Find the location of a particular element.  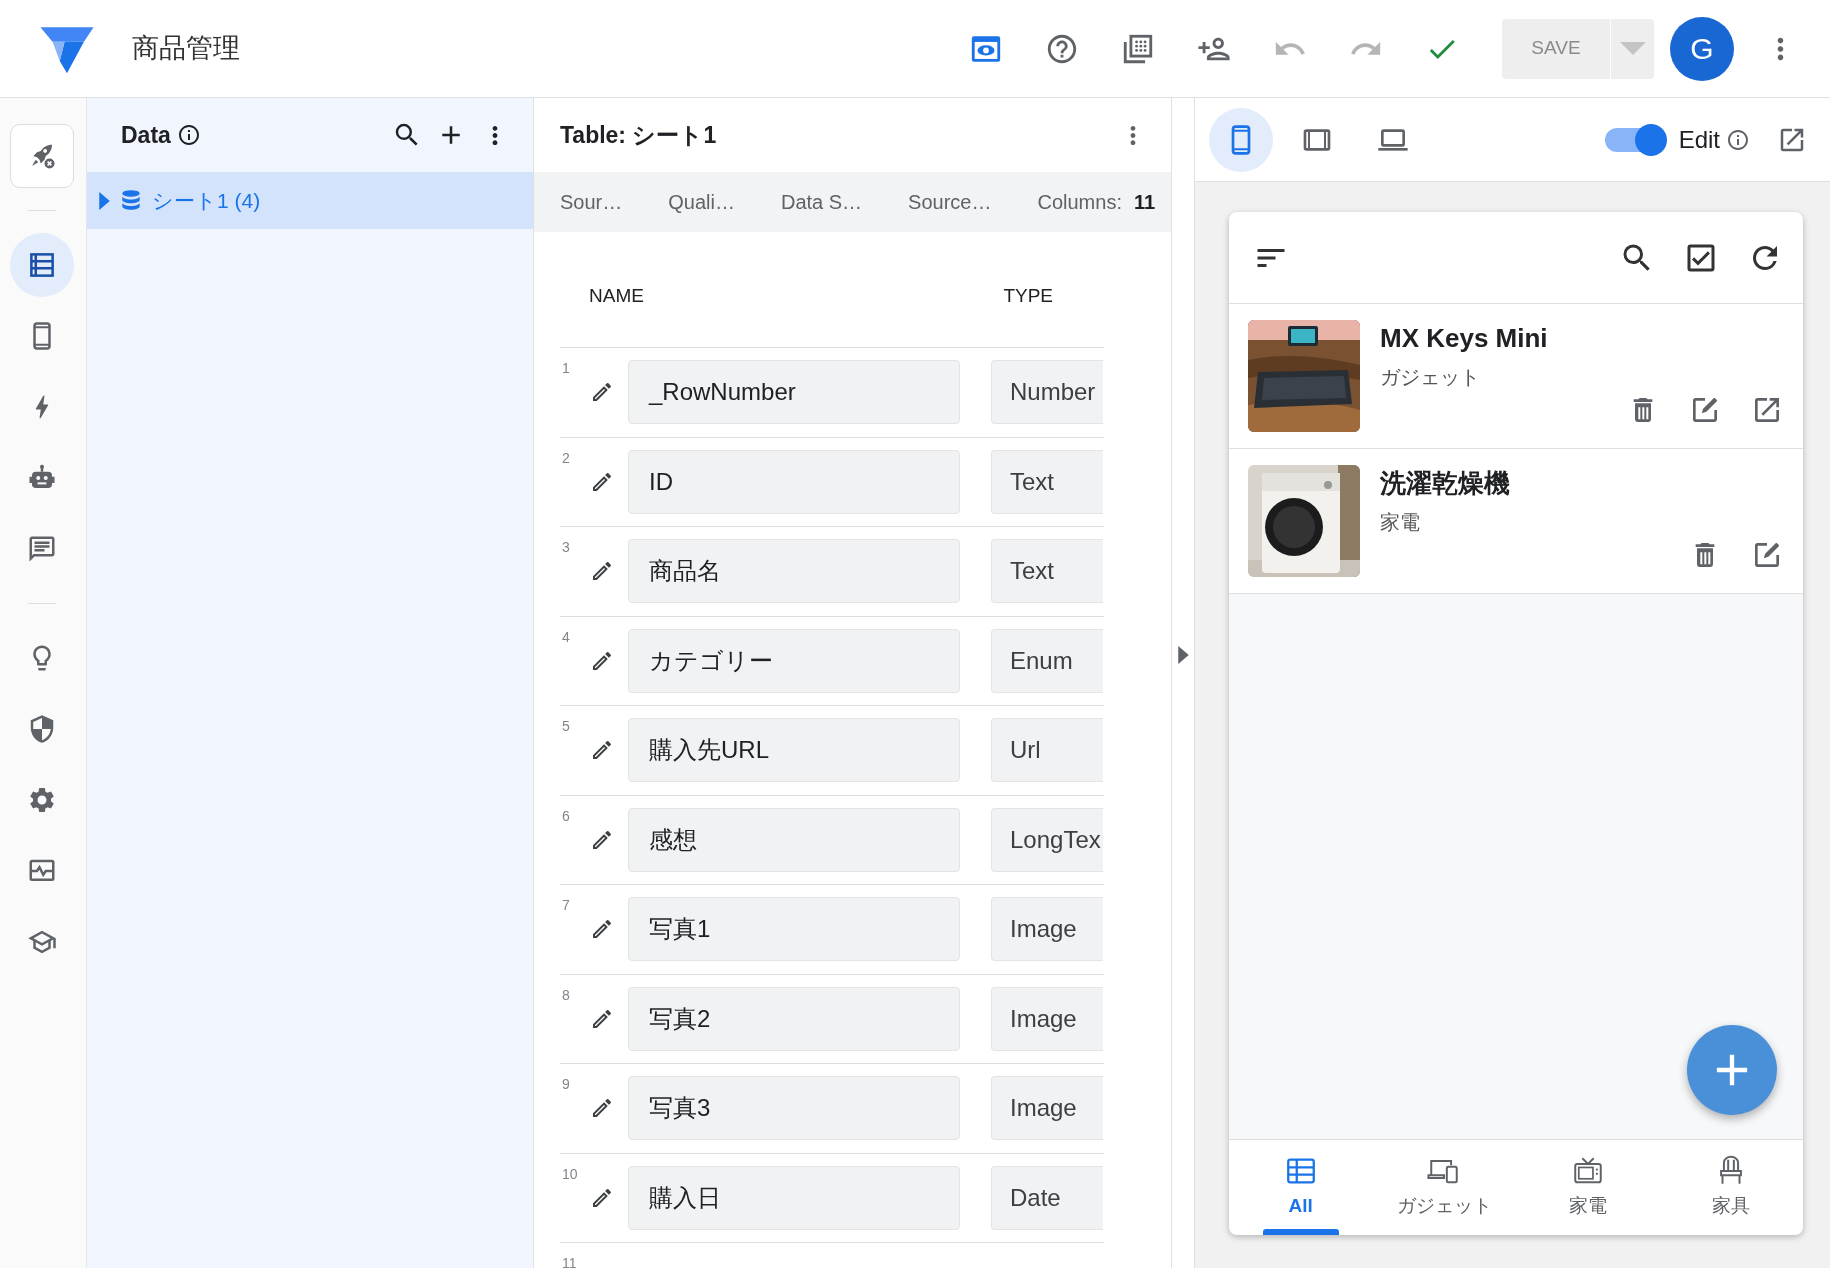

type-field: Number is located at coordinates (1047, 392).